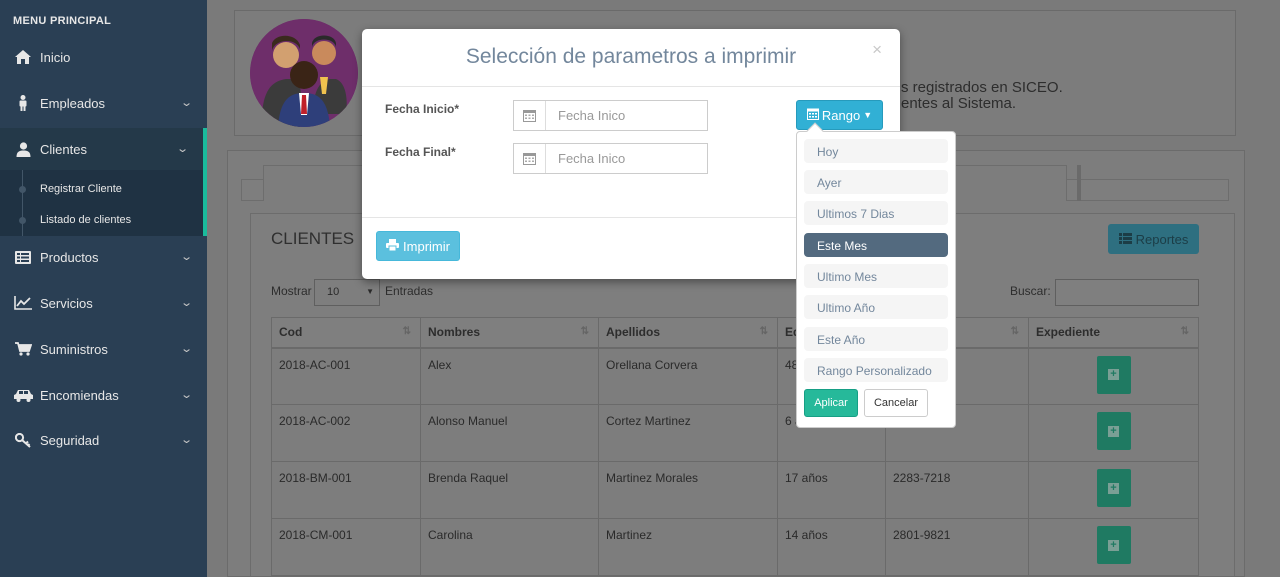  I want to click on column-header-expediente: Expediente ⇅, so click(1113, 333).